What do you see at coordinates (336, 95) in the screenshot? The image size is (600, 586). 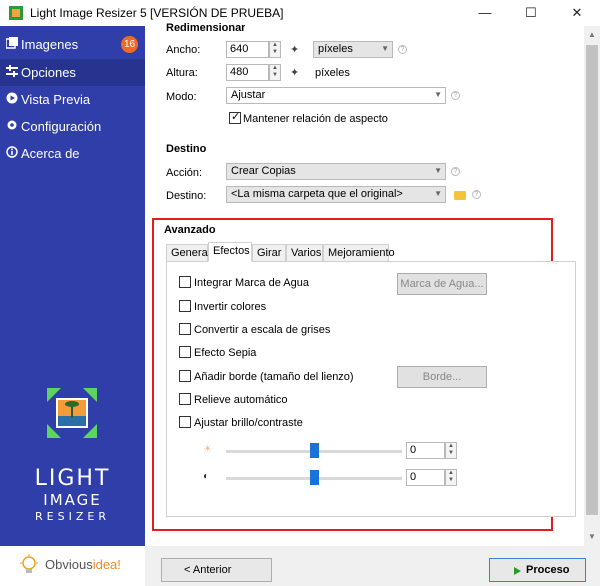 I see `mode-select: Ajustar ▼` at bounding box center [336, 95].